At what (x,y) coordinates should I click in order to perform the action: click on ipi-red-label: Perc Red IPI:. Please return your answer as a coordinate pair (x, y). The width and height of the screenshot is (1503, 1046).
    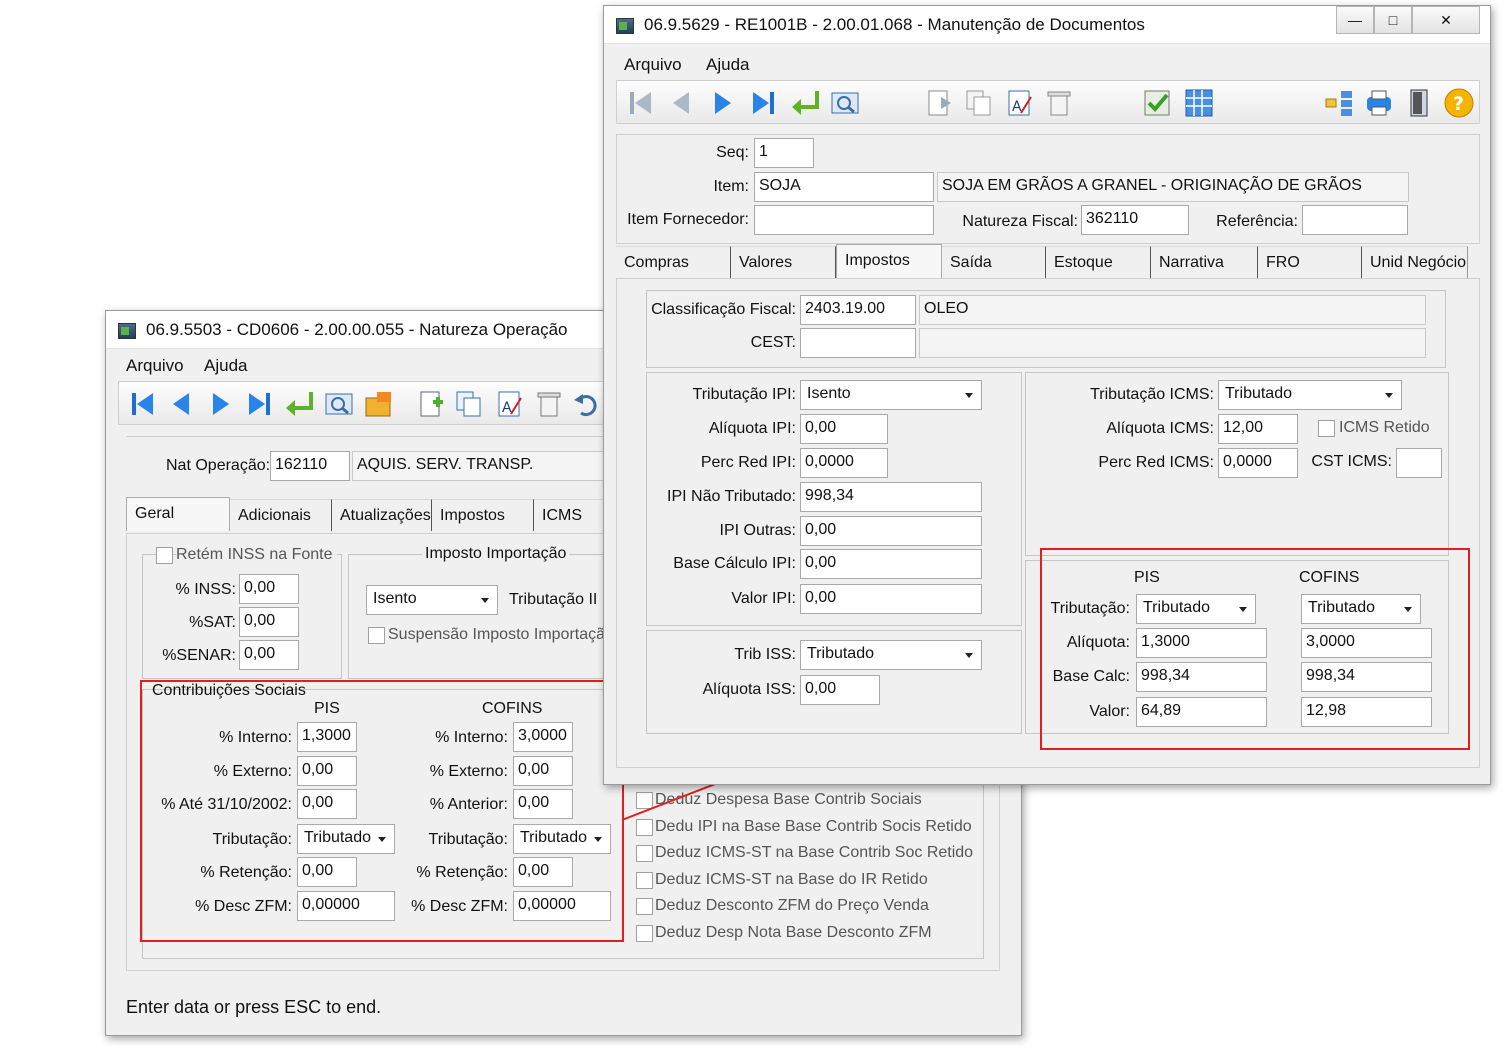
    Looking at the image, I should click on (748, 462).